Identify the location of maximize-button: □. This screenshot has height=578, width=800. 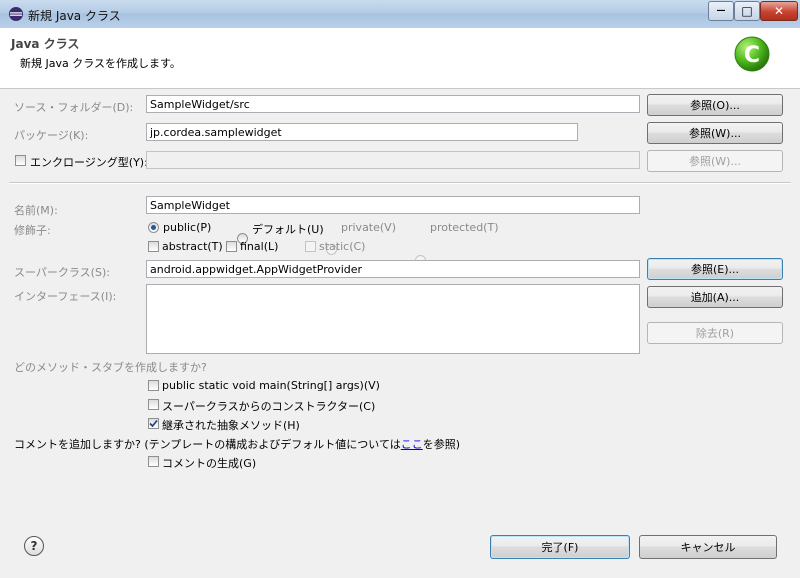
(747, 11).